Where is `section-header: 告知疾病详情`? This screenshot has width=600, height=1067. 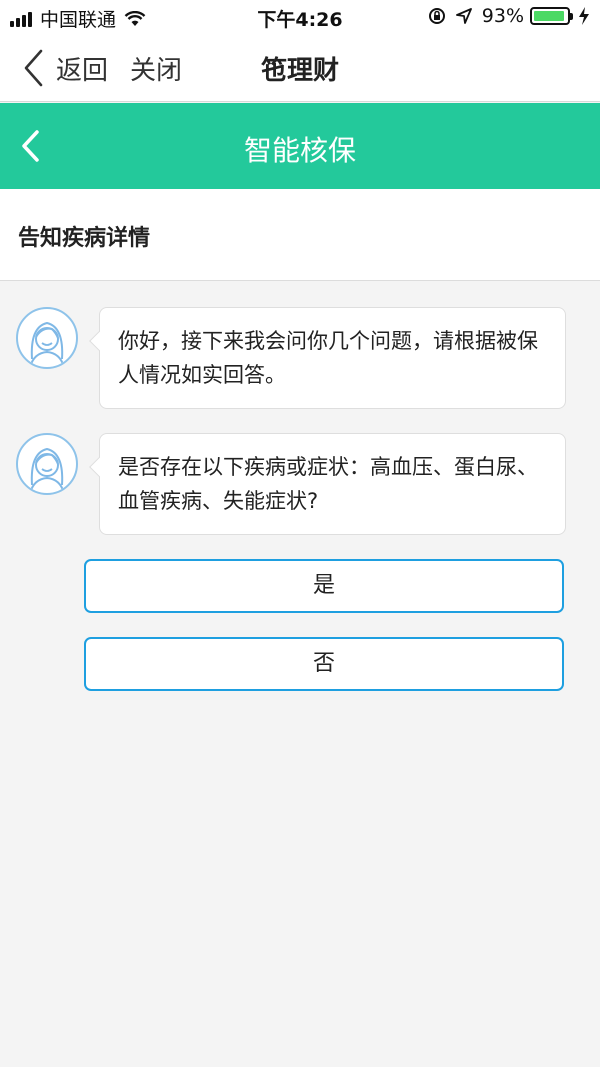
section-header: 告知疾病详情 is located at coordinates (300, 235).